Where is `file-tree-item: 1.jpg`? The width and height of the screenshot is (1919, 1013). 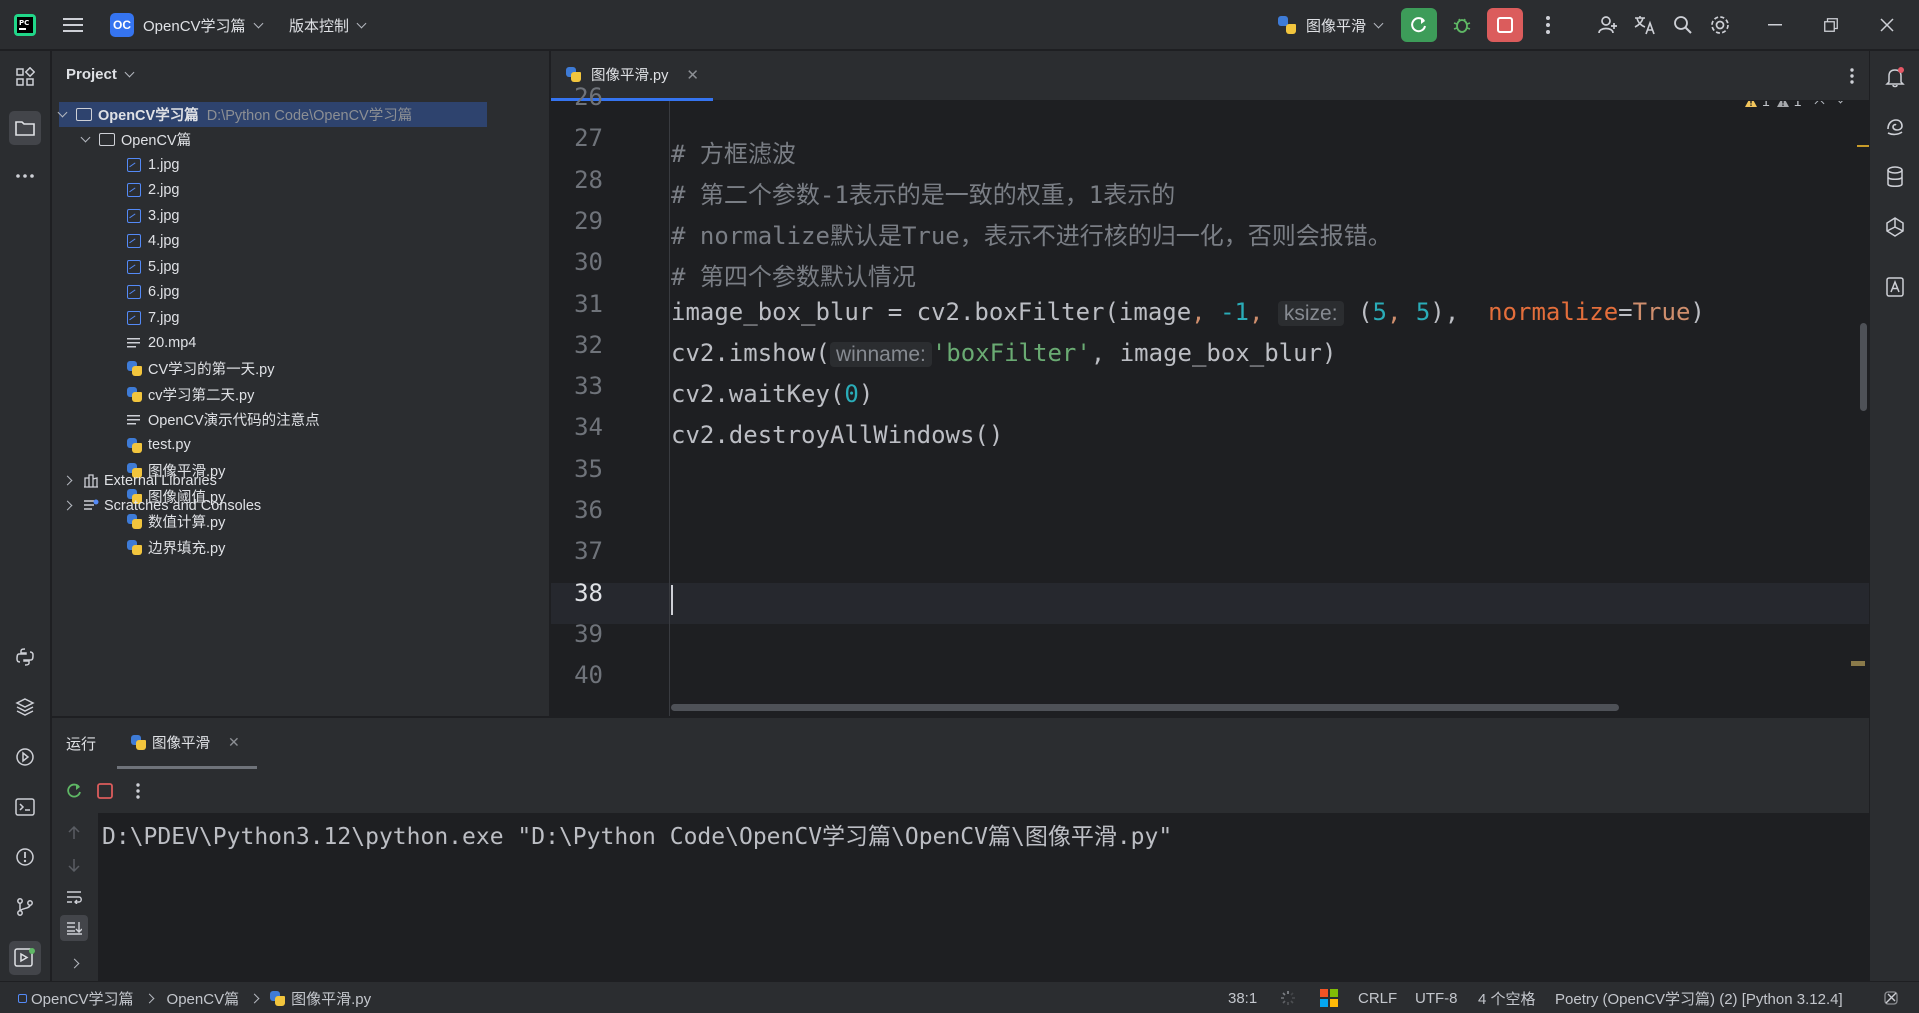
file-tree-item: 1.jpg is located at coordinates (153, 164).